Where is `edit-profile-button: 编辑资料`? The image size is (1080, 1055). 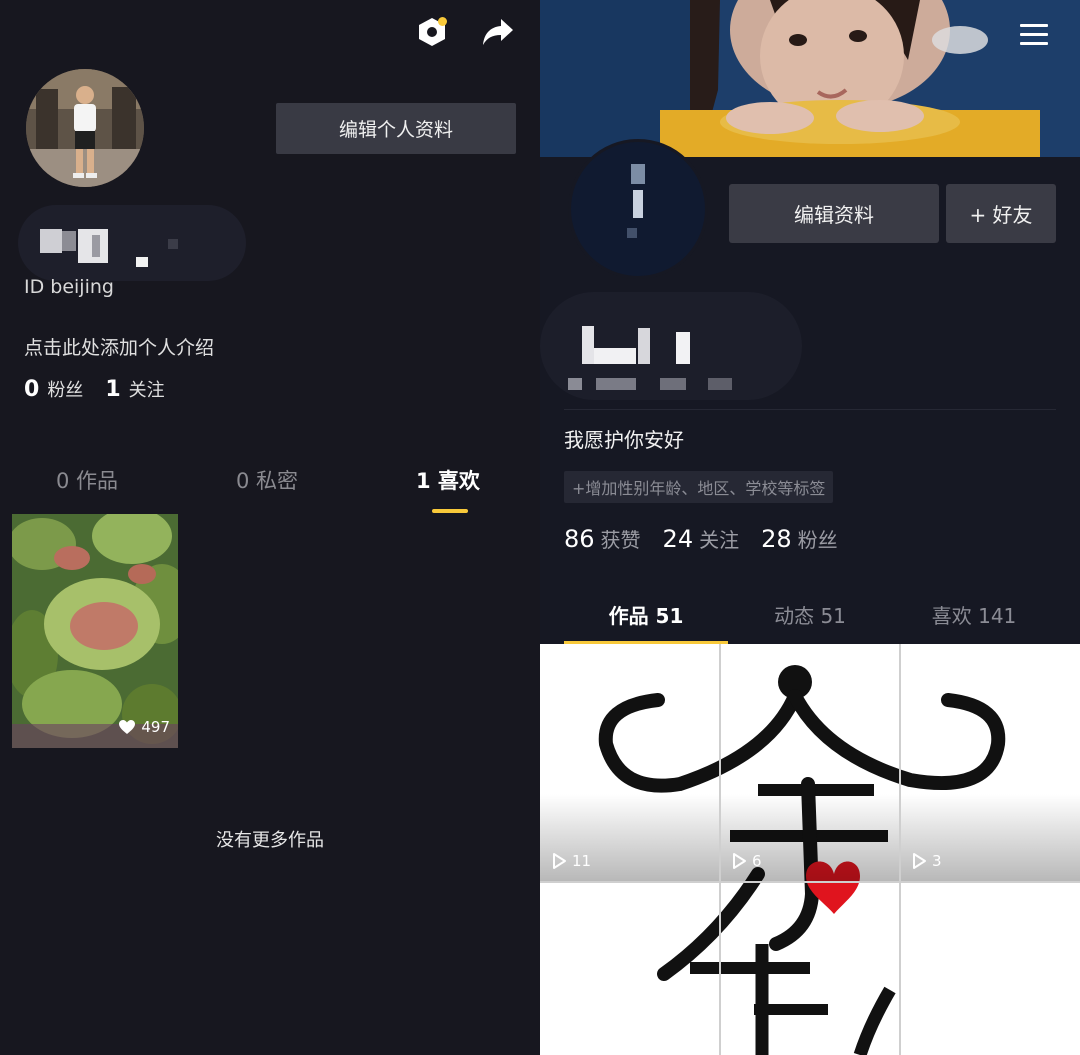
edit-profile-button: 编辑资料 is located at coordinates (834, 213).